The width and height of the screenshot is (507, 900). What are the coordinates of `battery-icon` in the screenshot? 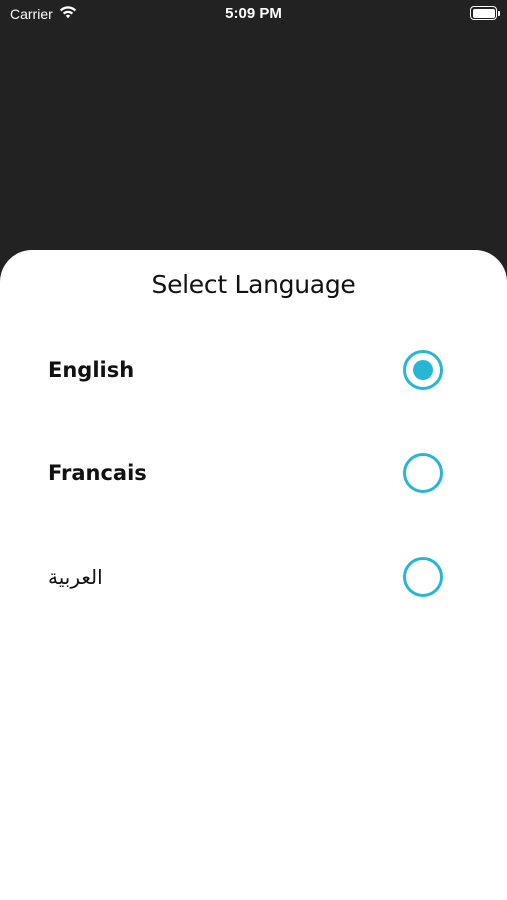 It's located at (485, 13).